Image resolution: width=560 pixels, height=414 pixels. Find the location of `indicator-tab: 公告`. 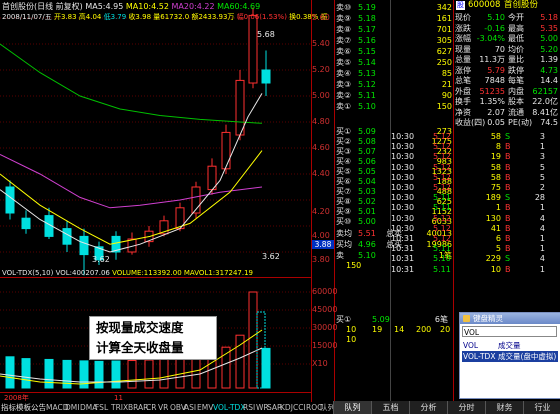

indicator-tab: 公告 is located at coordinates (38, 408).